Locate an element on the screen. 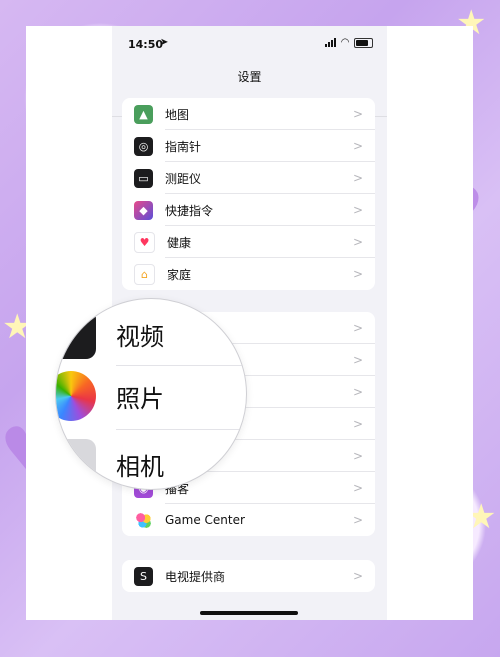  location-arrow-icon: ➤ is located at coordinates (164, 42).